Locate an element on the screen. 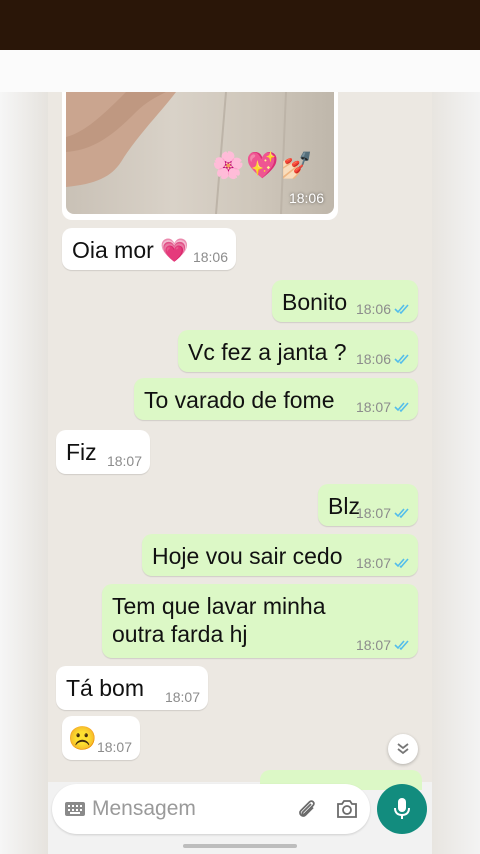 The height and width of the screenshot is (854, 480). message-out: Bonito 18:06 is located at coordinates (345, 301).